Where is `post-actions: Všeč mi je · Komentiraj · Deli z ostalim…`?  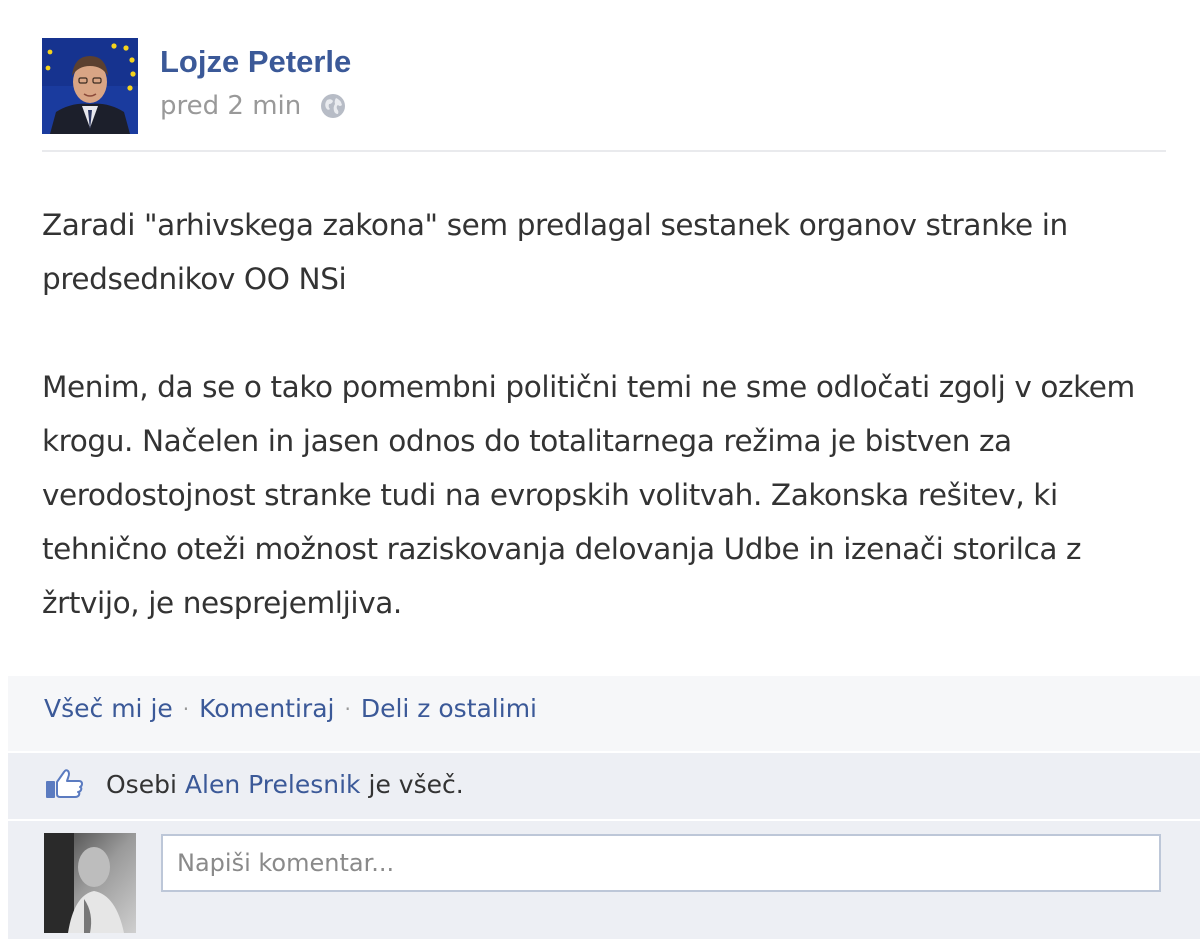 post-actions: Všeč mi je · Komentiraj · Deli z ostalim… is located at coordinates (290, 708).